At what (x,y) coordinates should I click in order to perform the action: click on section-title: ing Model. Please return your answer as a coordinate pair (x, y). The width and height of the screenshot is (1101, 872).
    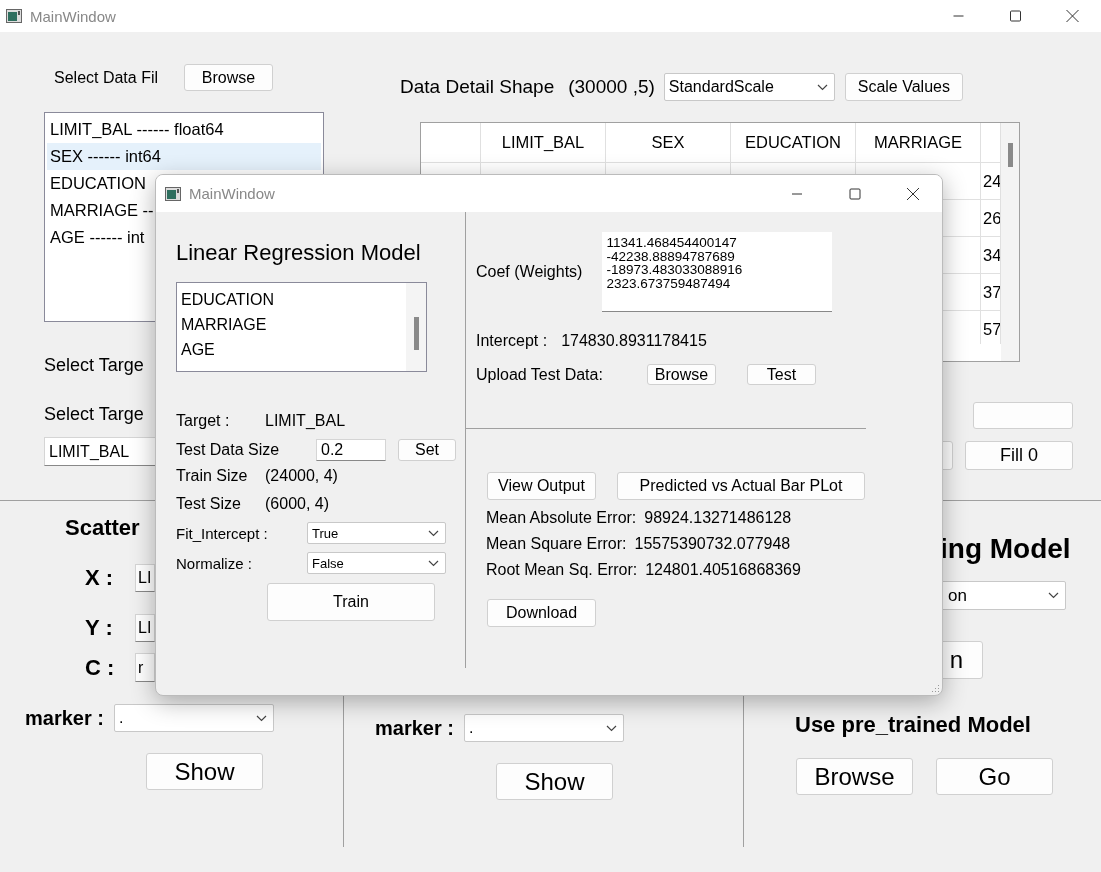
    Looking at the image, I should click on (1005, 549).